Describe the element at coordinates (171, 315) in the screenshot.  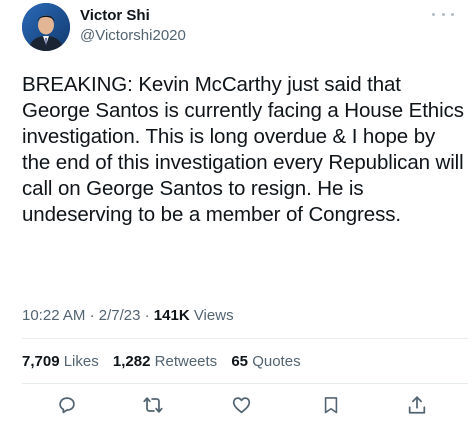
I see `views-count: 141K` at that location.